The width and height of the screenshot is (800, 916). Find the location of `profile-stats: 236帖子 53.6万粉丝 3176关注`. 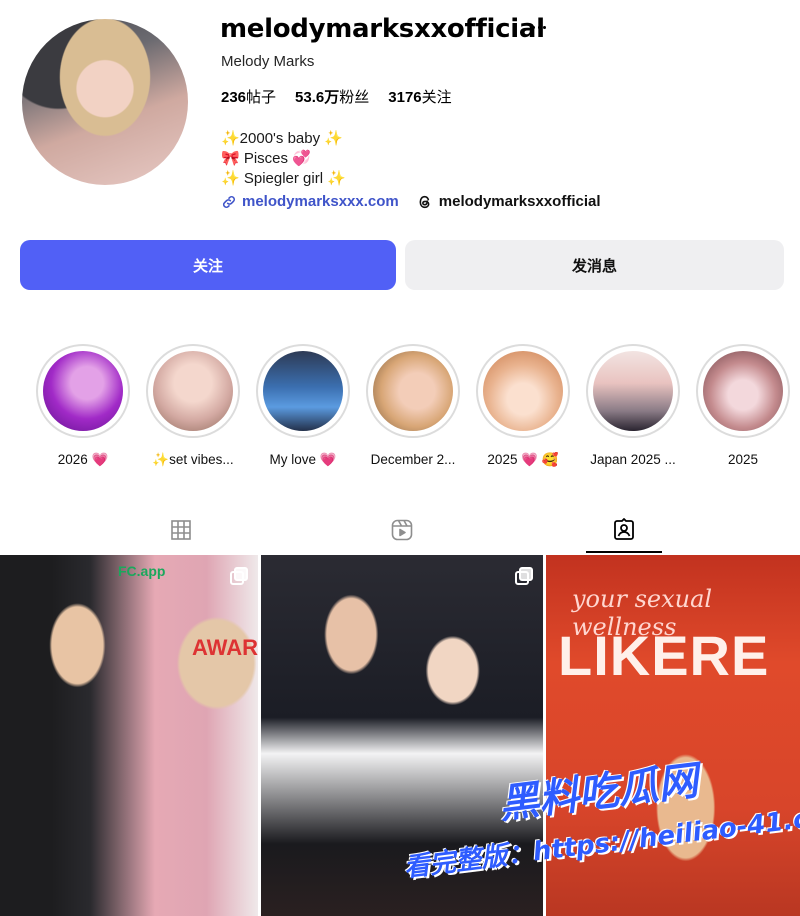

profile-stats: 236帖子 53.6万粉丝 3176关注 is located at coordinates (336, 96).